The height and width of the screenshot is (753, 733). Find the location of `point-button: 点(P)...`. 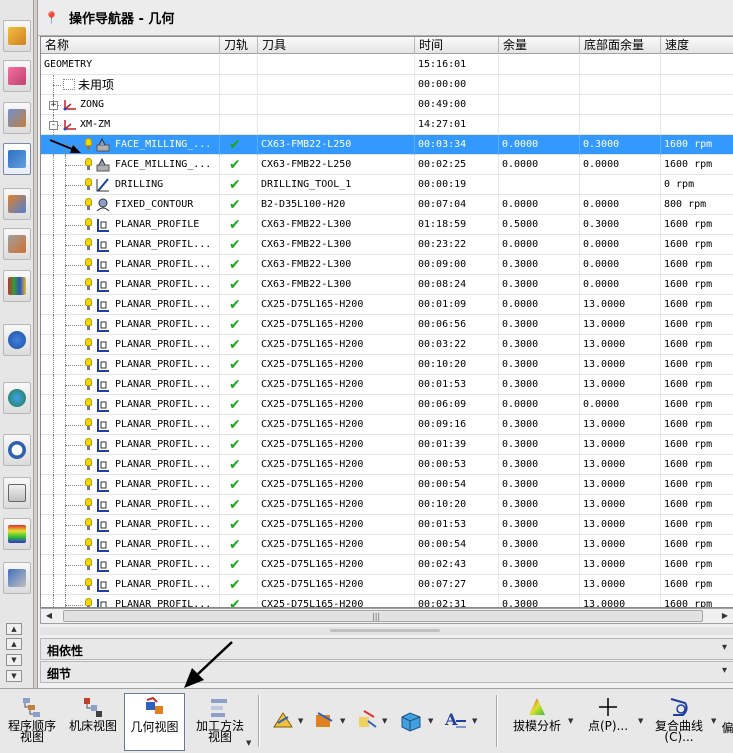

point-button: 点(P)... is located at coordinates (608, 722).